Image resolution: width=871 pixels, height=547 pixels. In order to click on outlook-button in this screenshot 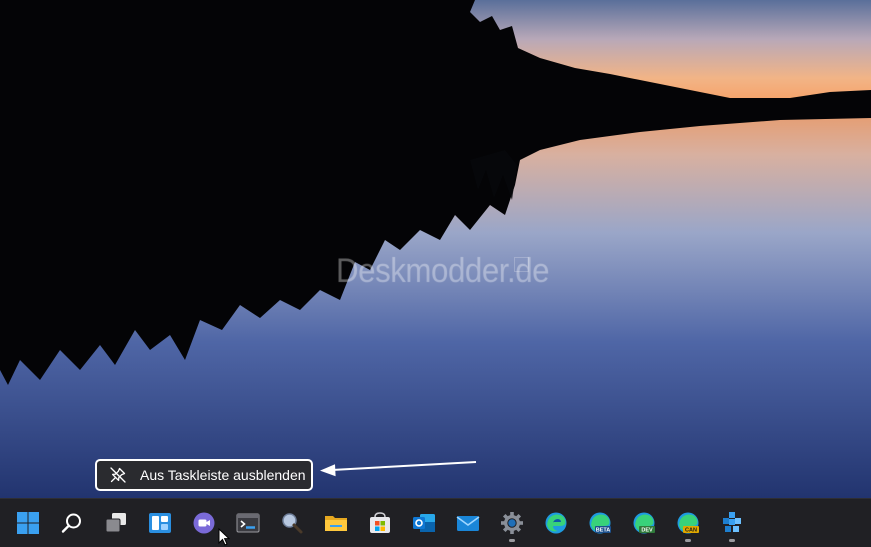, I will do `click(424, 523)`.